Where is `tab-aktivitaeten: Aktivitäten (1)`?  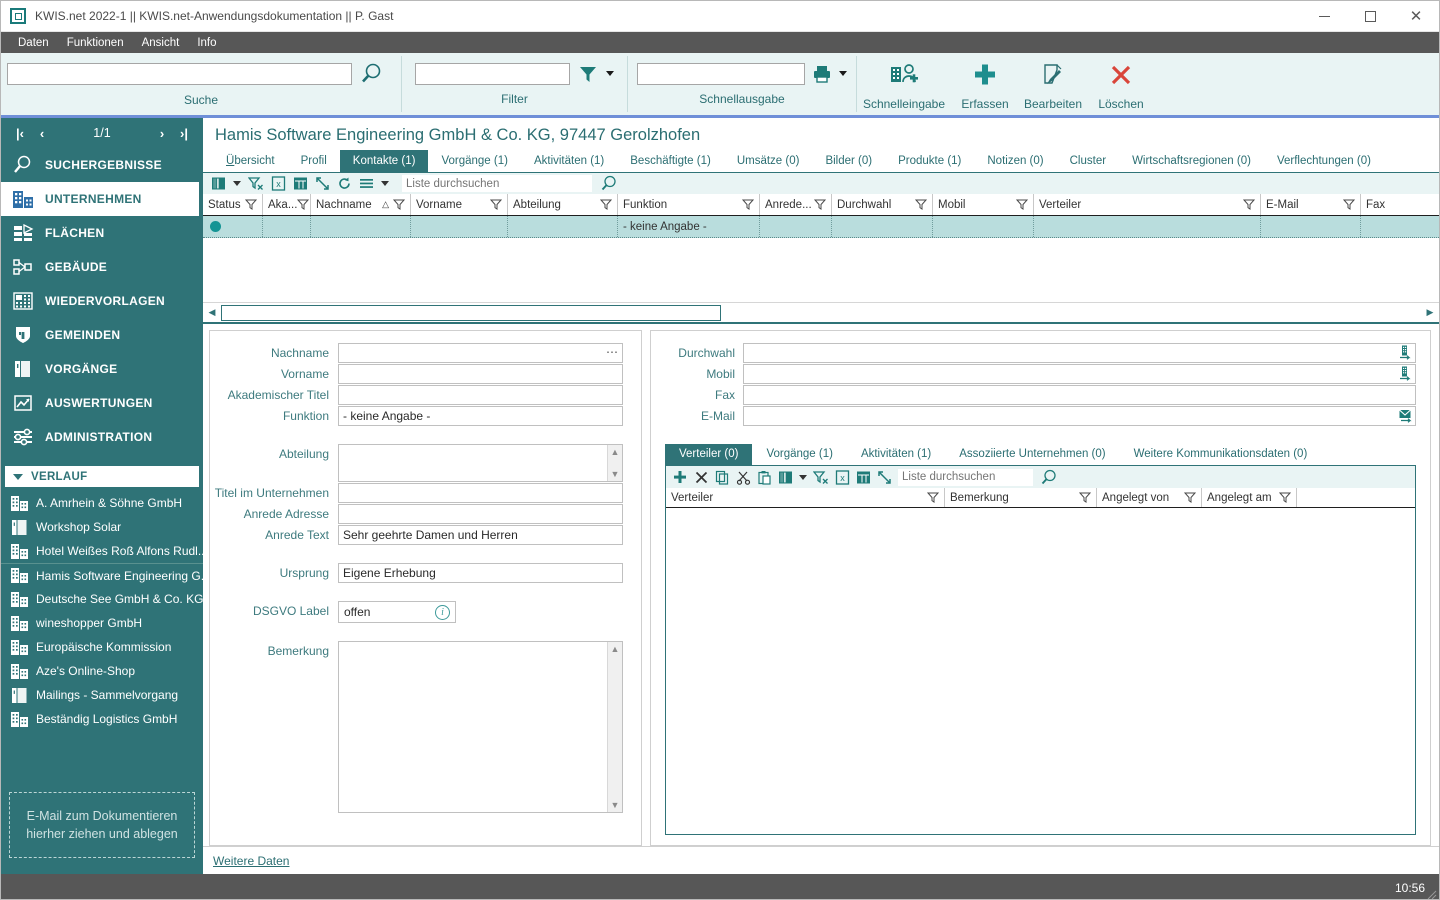
tab-aktivitaeten: Aktivitäten (1) is located at coordinates (569, 161).